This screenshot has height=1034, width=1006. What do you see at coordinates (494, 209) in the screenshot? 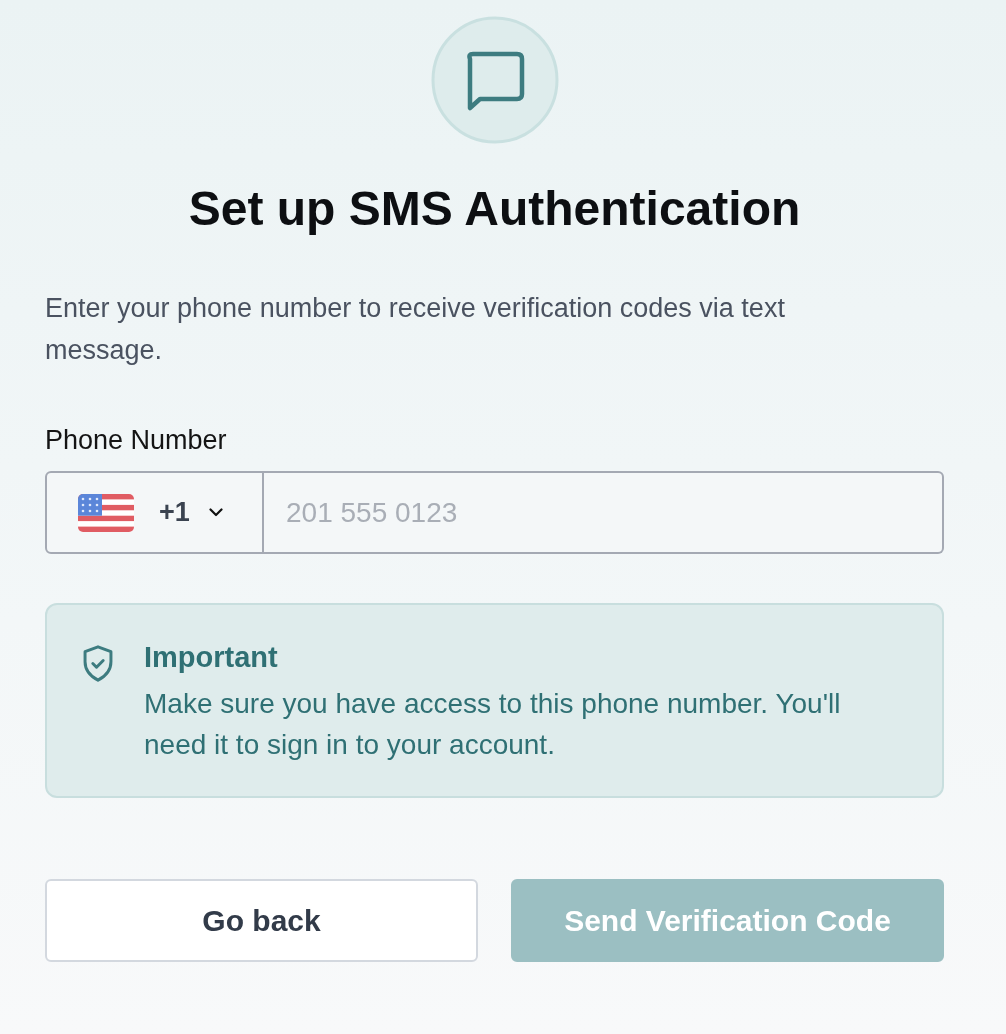
I see `page-title: Set up SMS Authentication` at bounding box center [494, 209].